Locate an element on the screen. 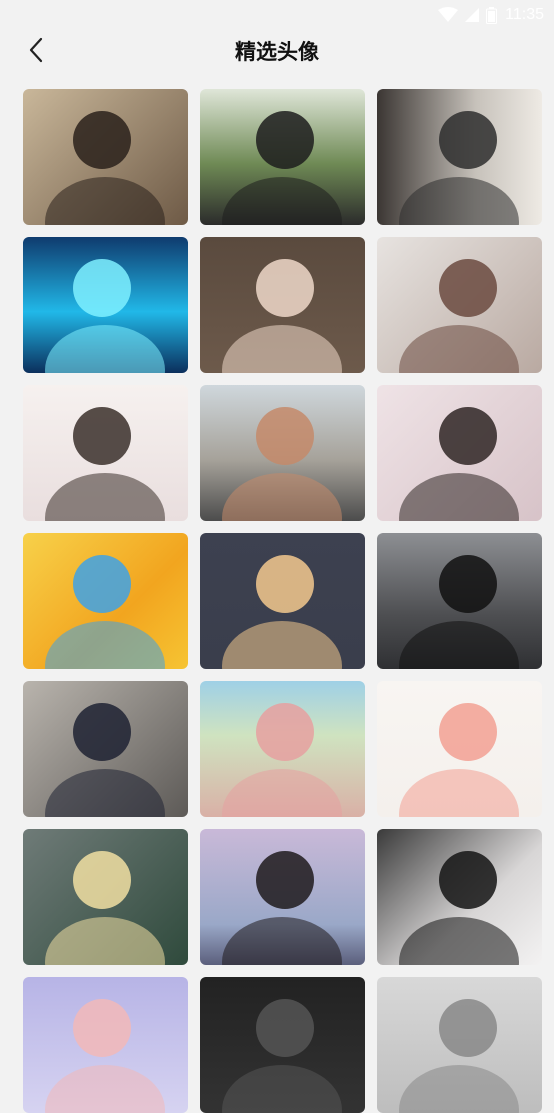  avatar-hoodie-with-cat is located at coordinates (282, 157).